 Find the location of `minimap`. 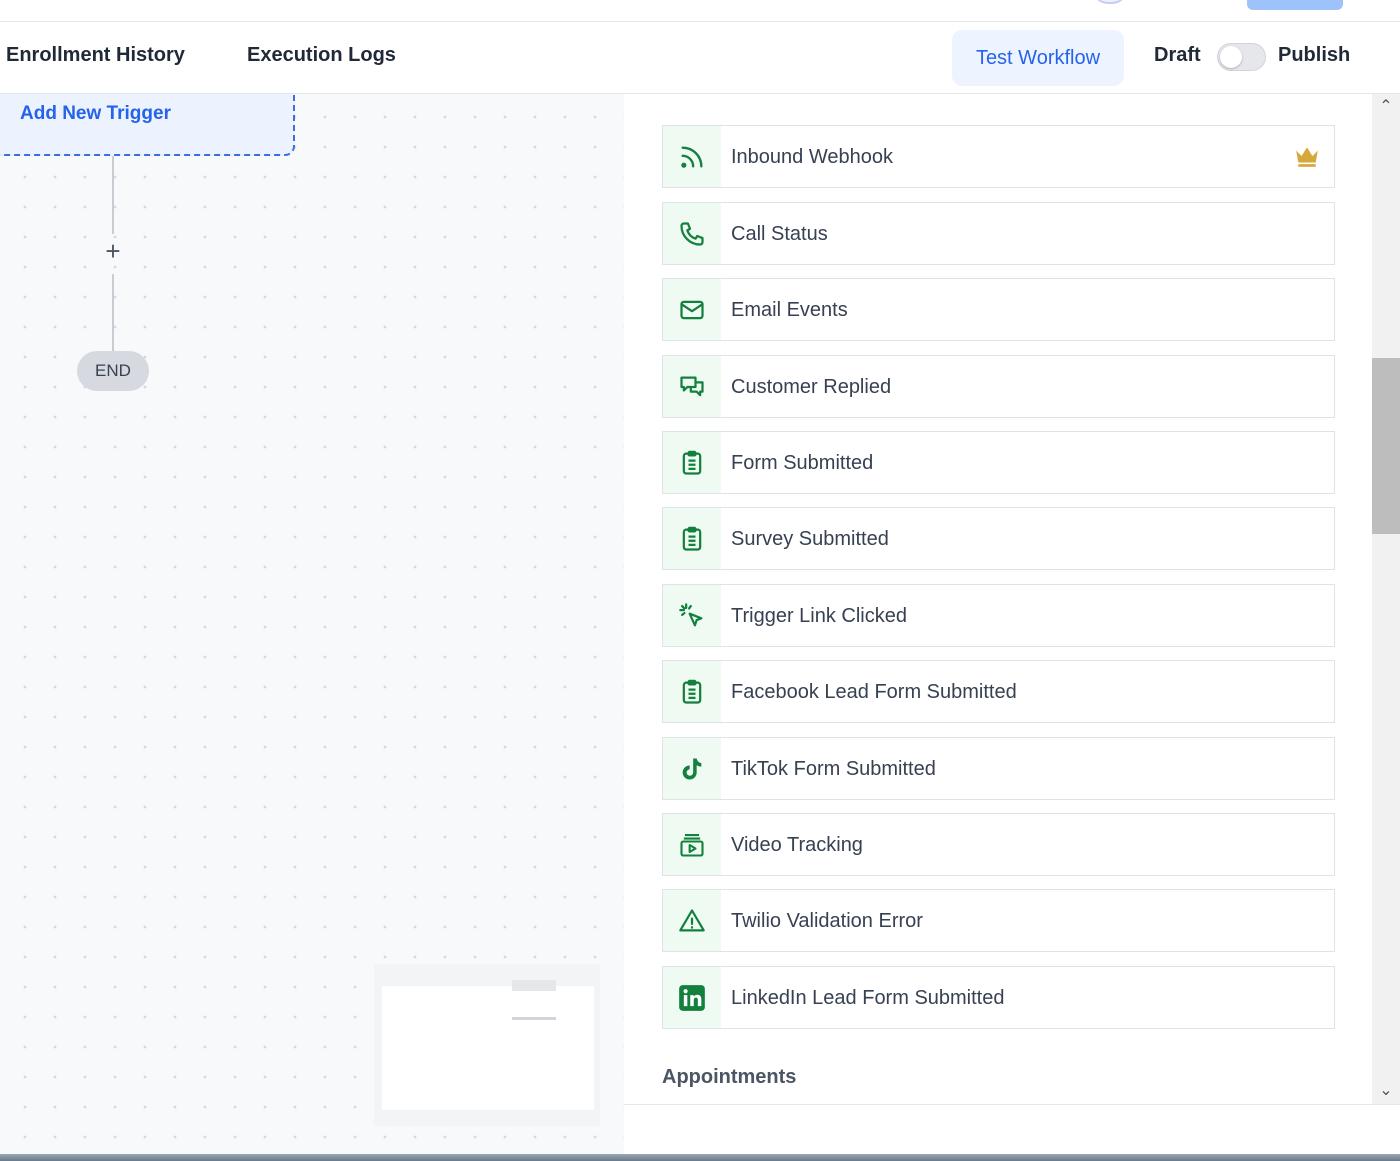

minimap is located at coordinates (487, 1045).